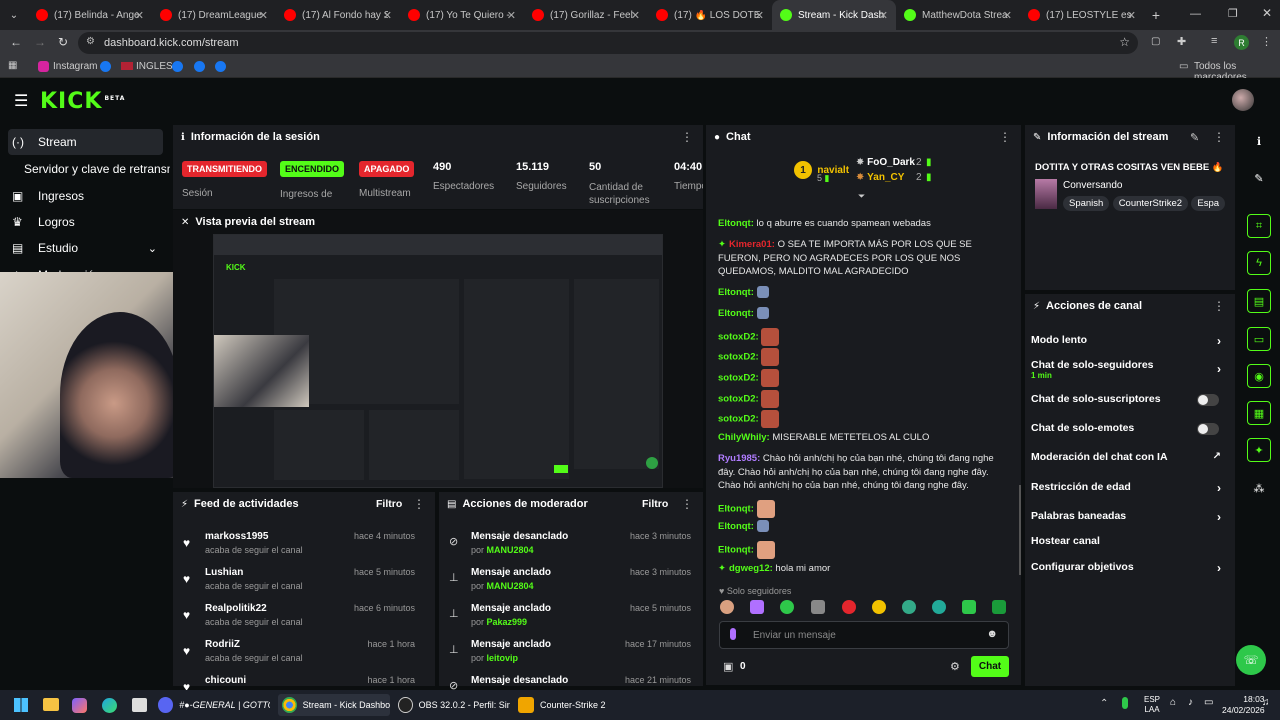 This screenshot has width=1280, height=720. I want to click on chat-username: Ryu1985:, so click(739, 458).